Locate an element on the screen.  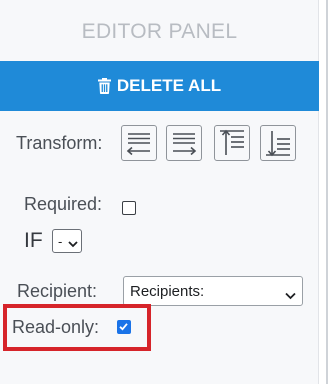
readonly-checkbox is located at coordinates (124, 327).